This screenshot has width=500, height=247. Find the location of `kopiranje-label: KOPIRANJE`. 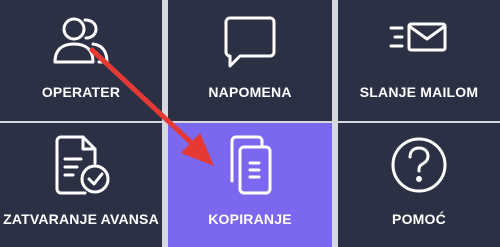

kopiranje-label: KOPIRANJE is located at coordinates (250, 219).